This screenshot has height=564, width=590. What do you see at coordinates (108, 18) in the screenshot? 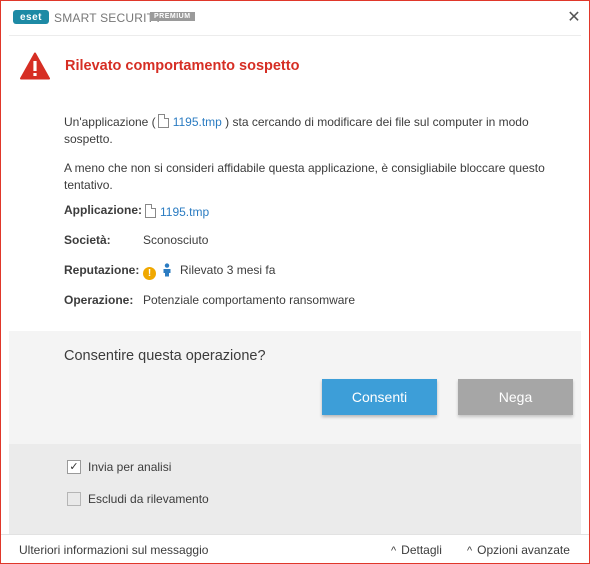
I see `app-name: SMART SECURITY` at bounding box center [108, 18].